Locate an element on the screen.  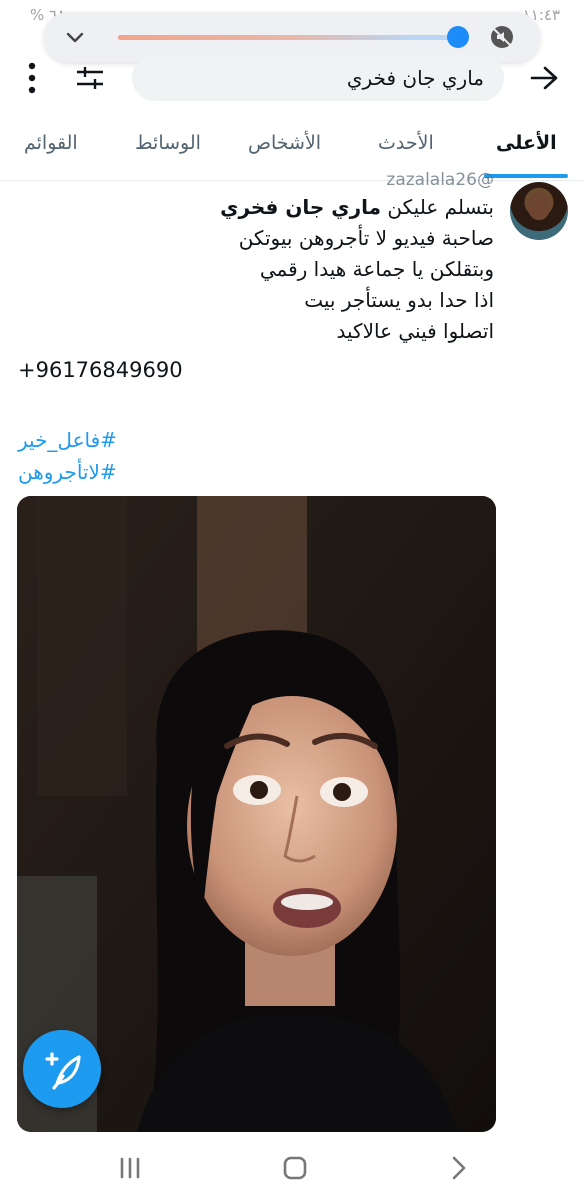
tweet-handle: @zazalala26 is located at coordinates (440, 180).